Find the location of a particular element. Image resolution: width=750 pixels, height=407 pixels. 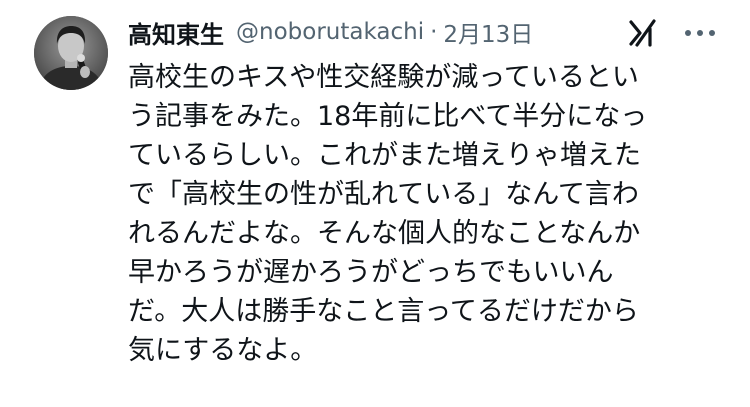

author-handle: @noborutakachi is located at coordinates (330, 32).